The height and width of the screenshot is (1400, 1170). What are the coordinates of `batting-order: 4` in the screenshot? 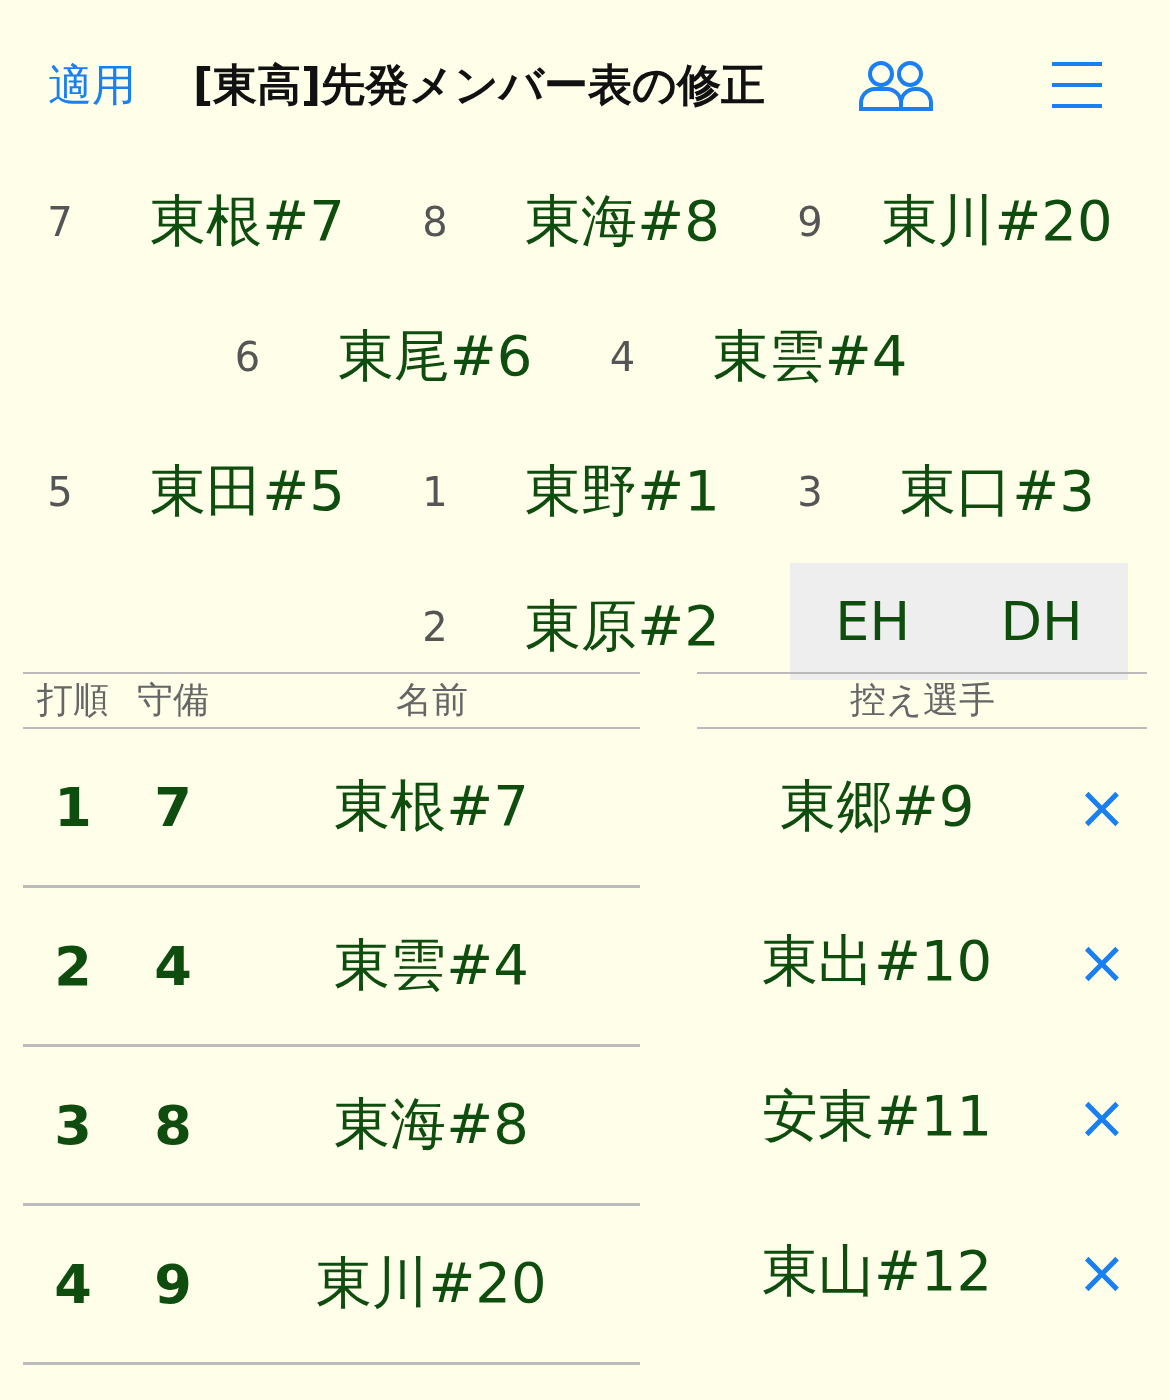 It's located at (73, 1284).